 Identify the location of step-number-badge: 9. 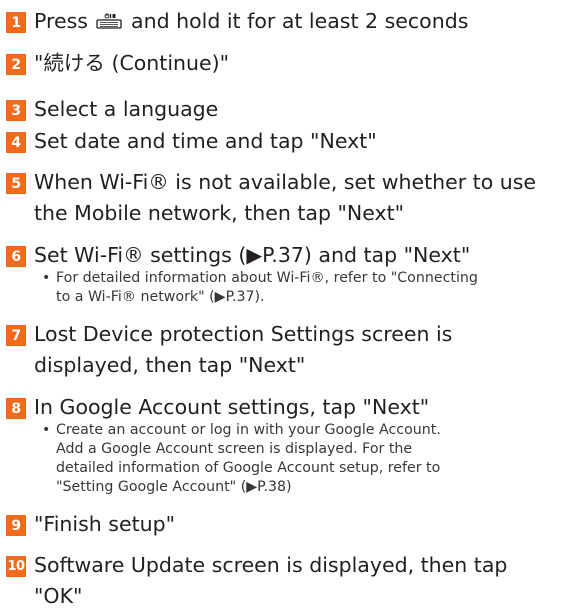
(16, 525).